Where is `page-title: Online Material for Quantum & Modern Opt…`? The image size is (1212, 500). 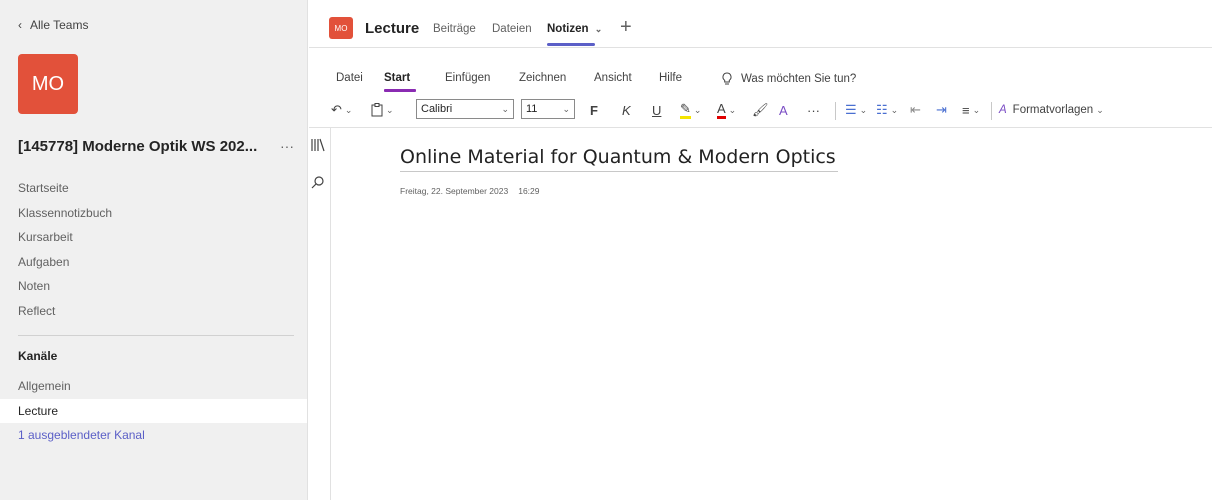
page-title: Online Material for Quantum & Modern Opt… is located at coordinates (618, 157).